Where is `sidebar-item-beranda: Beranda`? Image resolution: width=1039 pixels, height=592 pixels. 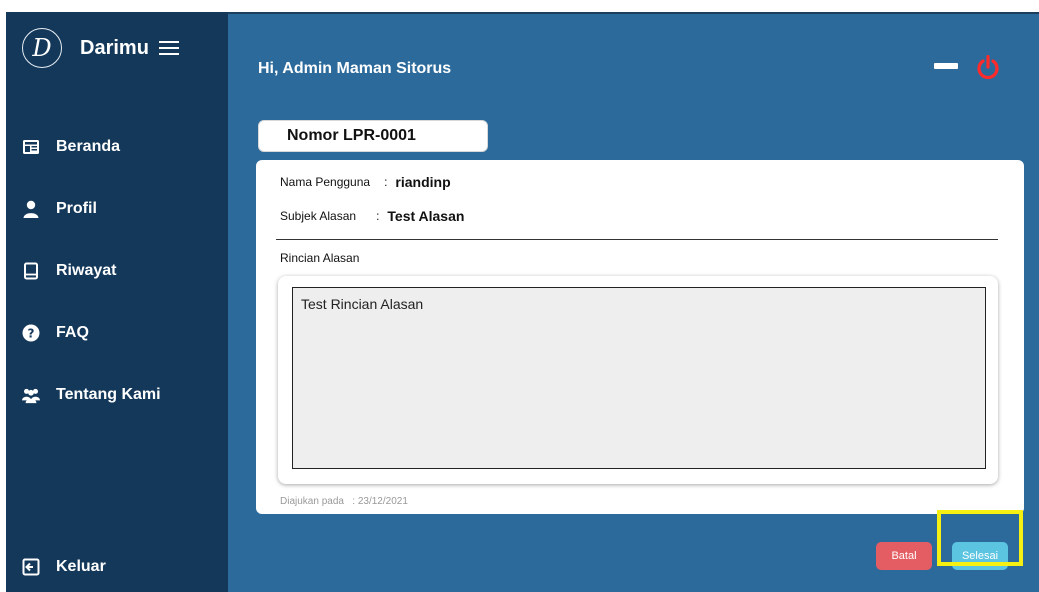 sidebar-item-beranda: Beranda is located at coordinates (71, 147).